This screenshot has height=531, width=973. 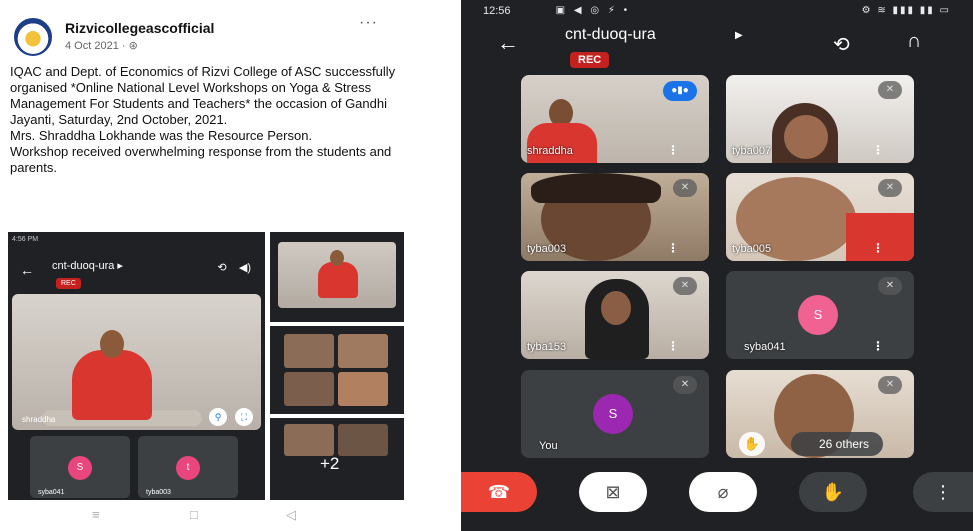 I want to click on post-date: 4 Oct 2021 · ⊛, so click(x=101, y=45).